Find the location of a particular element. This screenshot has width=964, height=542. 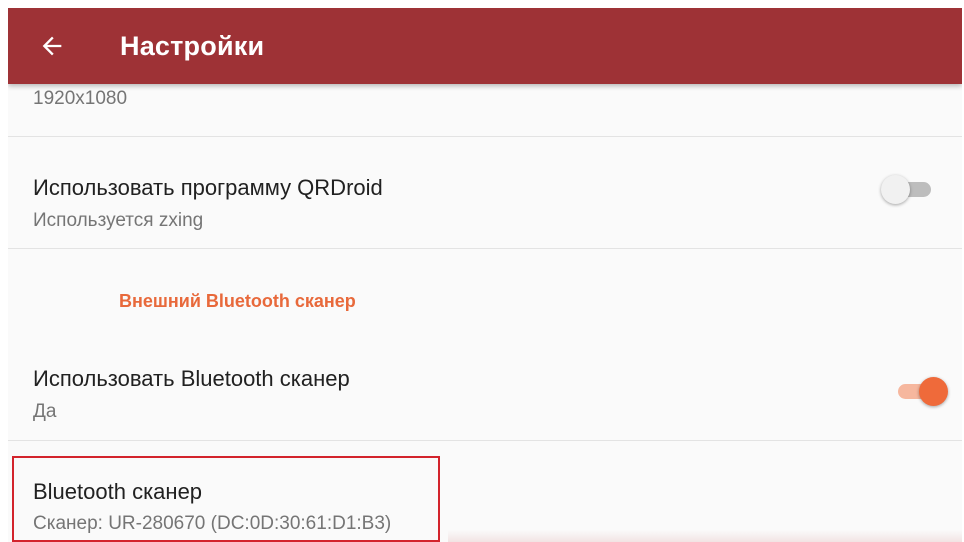

back-button is located at coordinates (52, 46).